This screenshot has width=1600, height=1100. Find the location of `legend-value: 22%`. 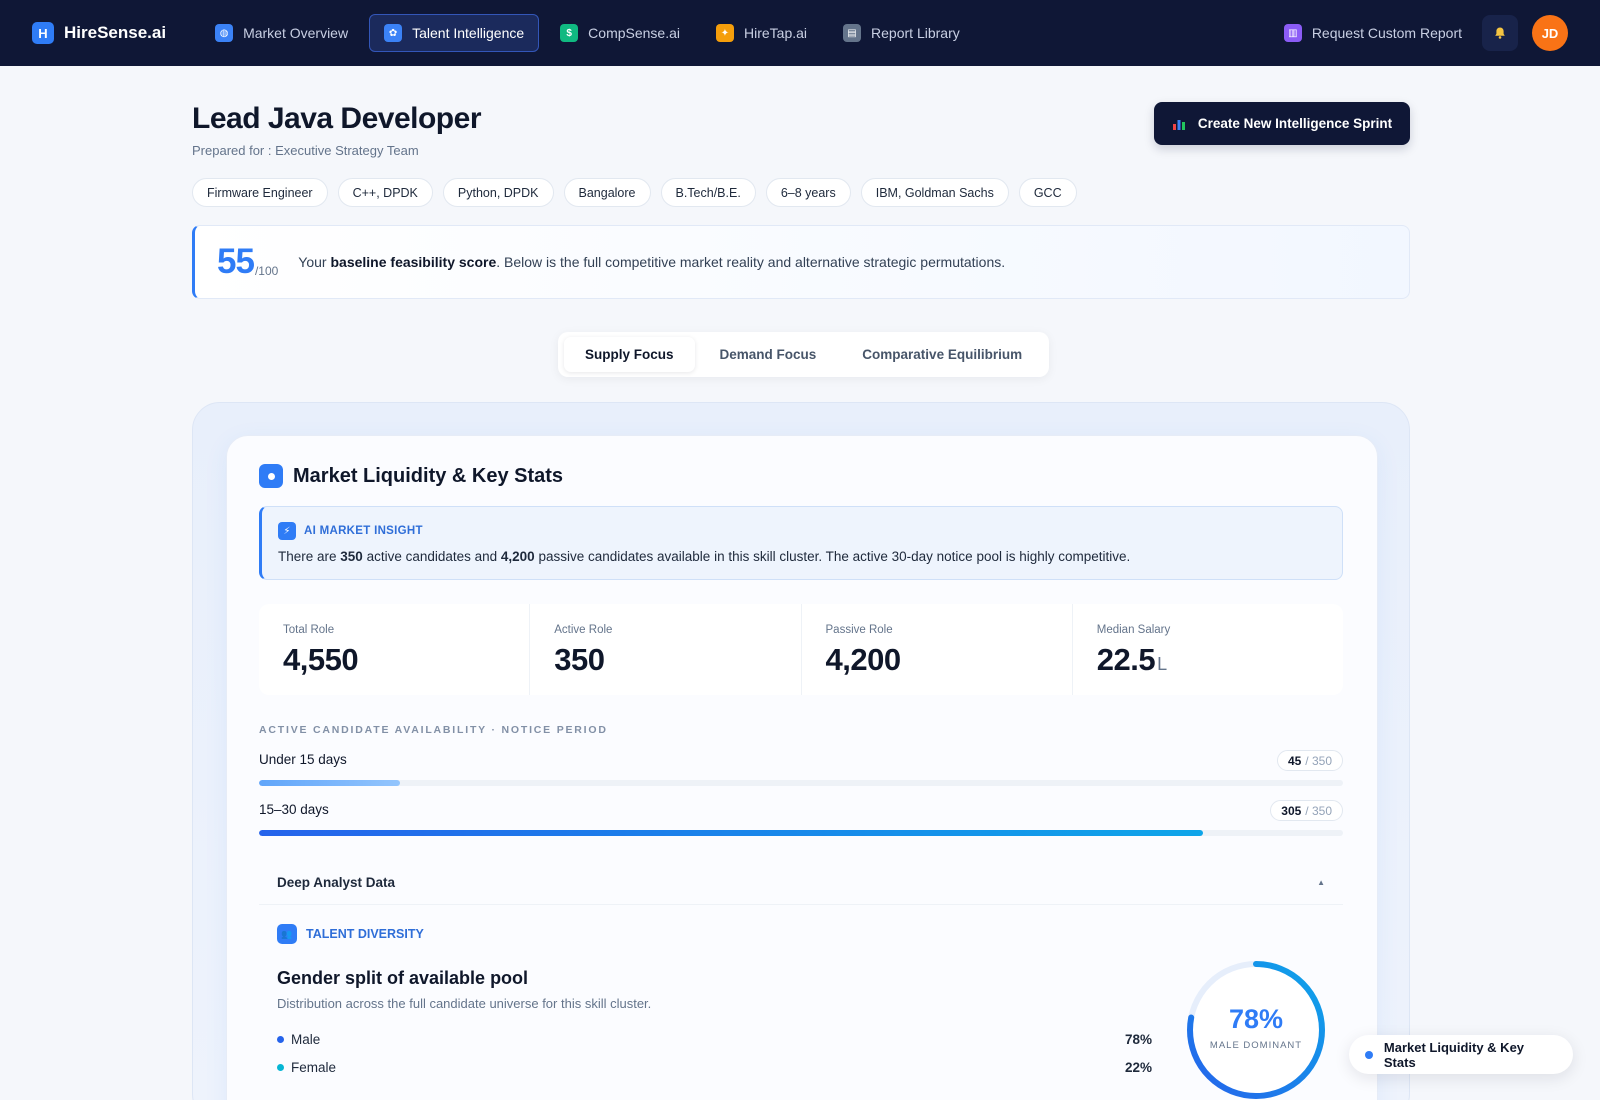

legend-value: 22% is located at coordinates (1138, 1067).